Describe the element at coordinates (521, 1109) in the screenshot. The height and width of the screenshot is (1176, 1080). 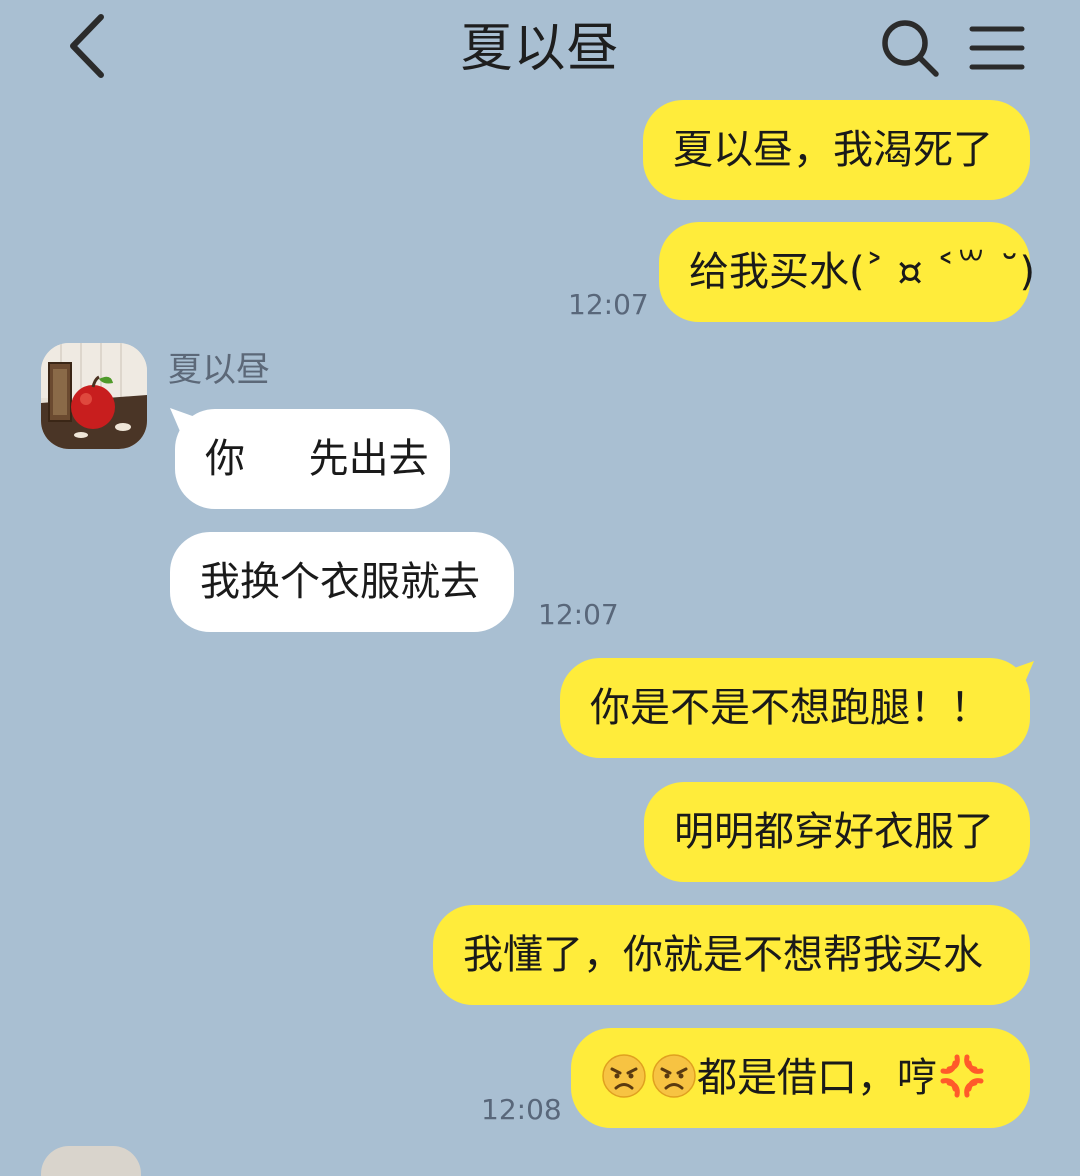
I see `message-timestamp: 12:08` at that location.